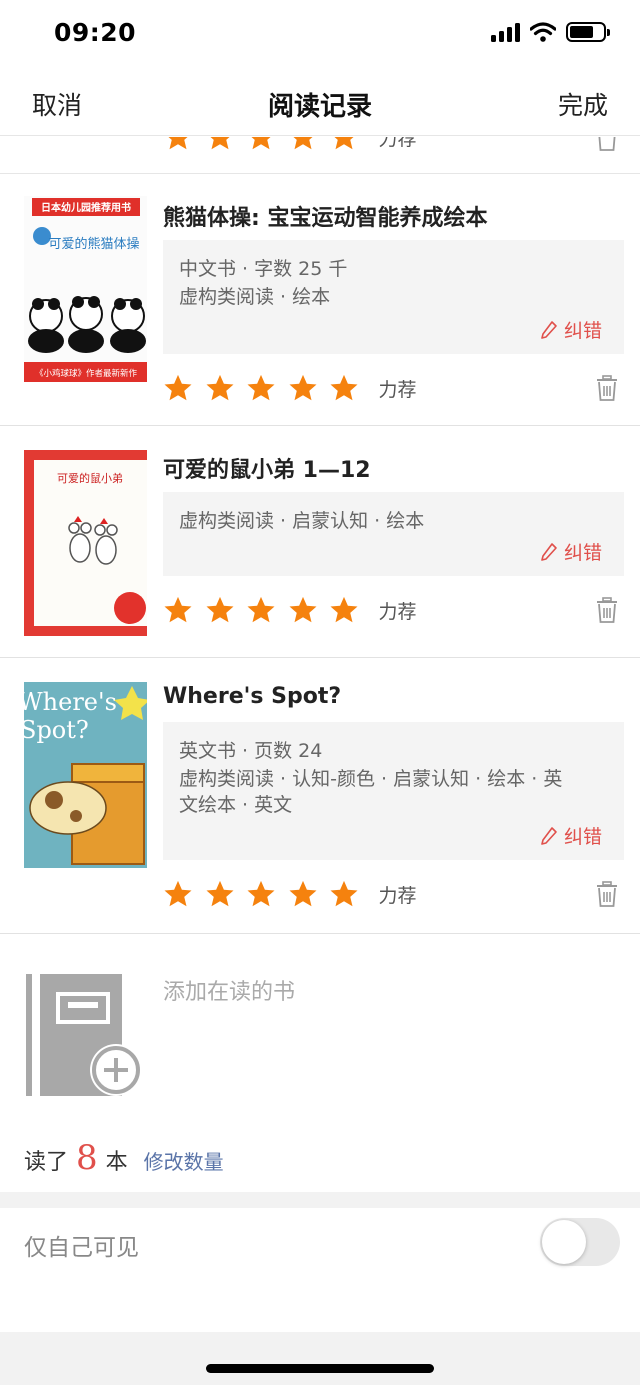 Image resolution: width=640 pixels, height=1385 pixels. I want to click on book-info-line: 虚构类阅读 · 认知-颜色 · 启蒙认知 · 绘本 · 英, so click(371, 779).